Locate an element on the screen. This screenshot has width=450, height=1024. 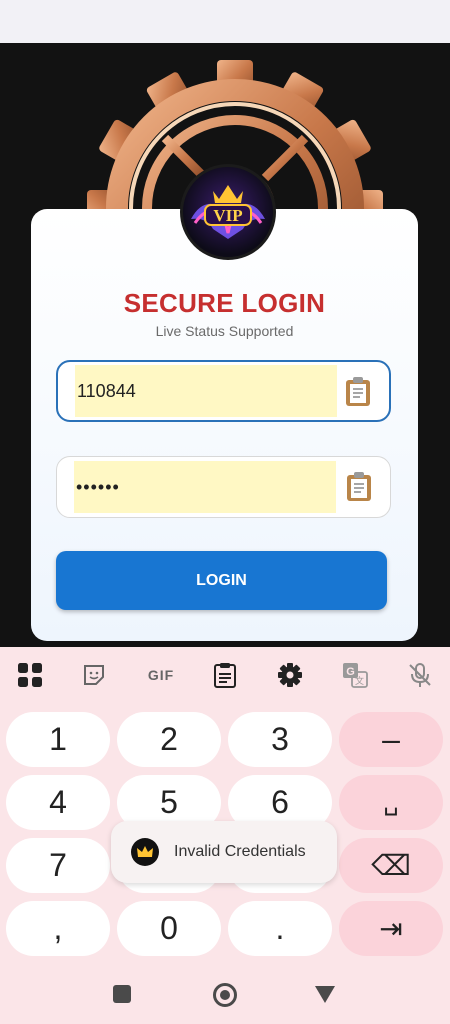
clipboard-icon is located at coordinates (225, 675).